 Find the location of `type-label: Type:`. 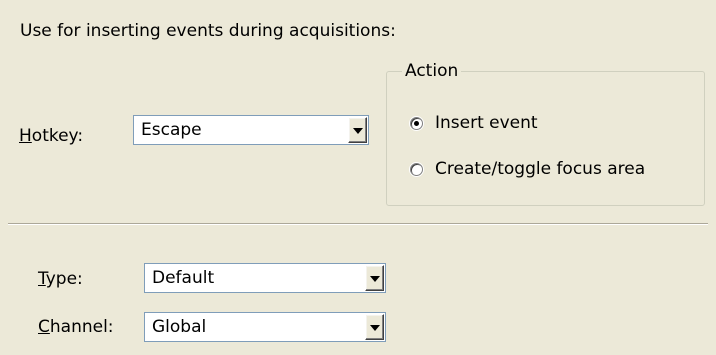

type-label: Type: is located at coordinates (60, 279).